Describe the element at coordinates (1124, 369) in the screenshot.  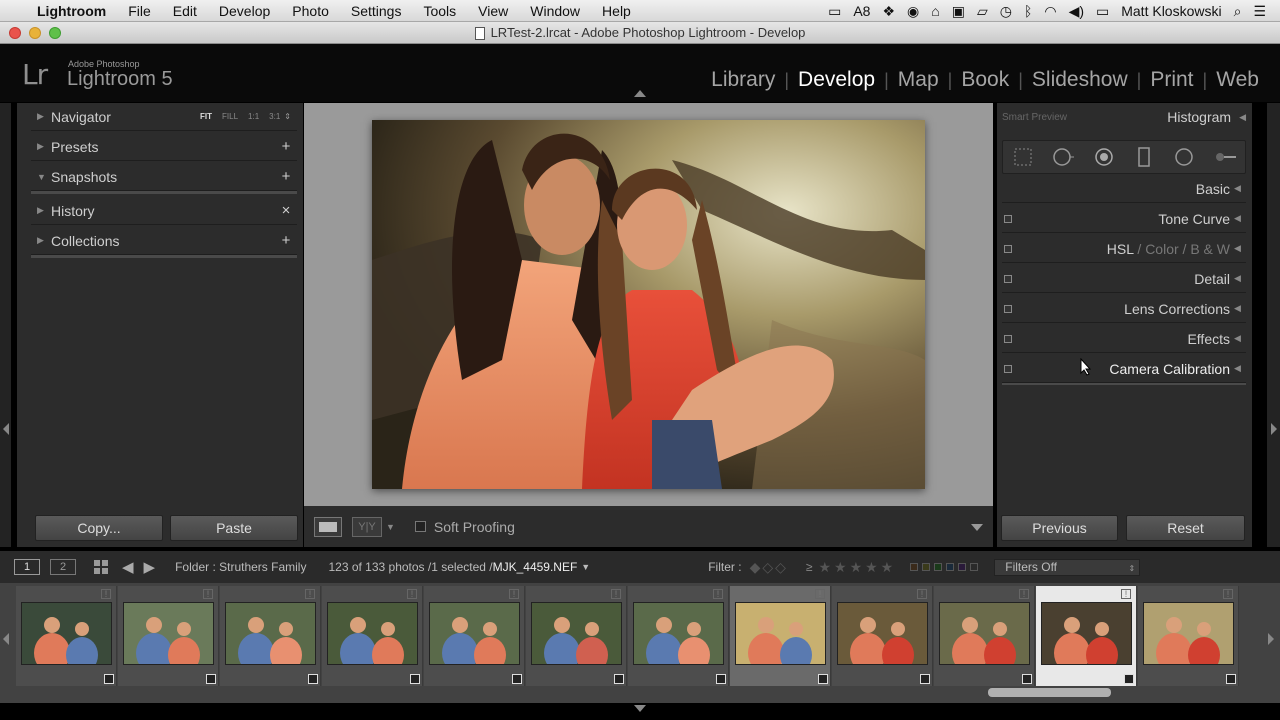
I see `camera-calibration-panel-header: Camera Calibration ◀` at that location.